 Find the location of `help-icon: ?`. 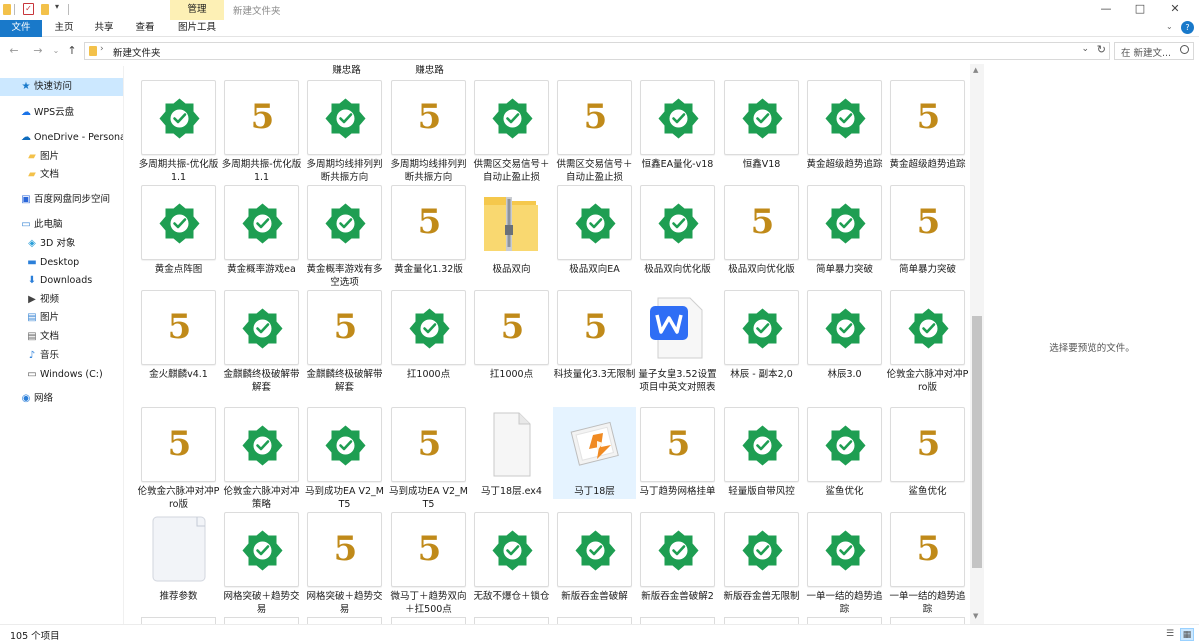

help-icon: ? is located at coordinates (1187, 27).